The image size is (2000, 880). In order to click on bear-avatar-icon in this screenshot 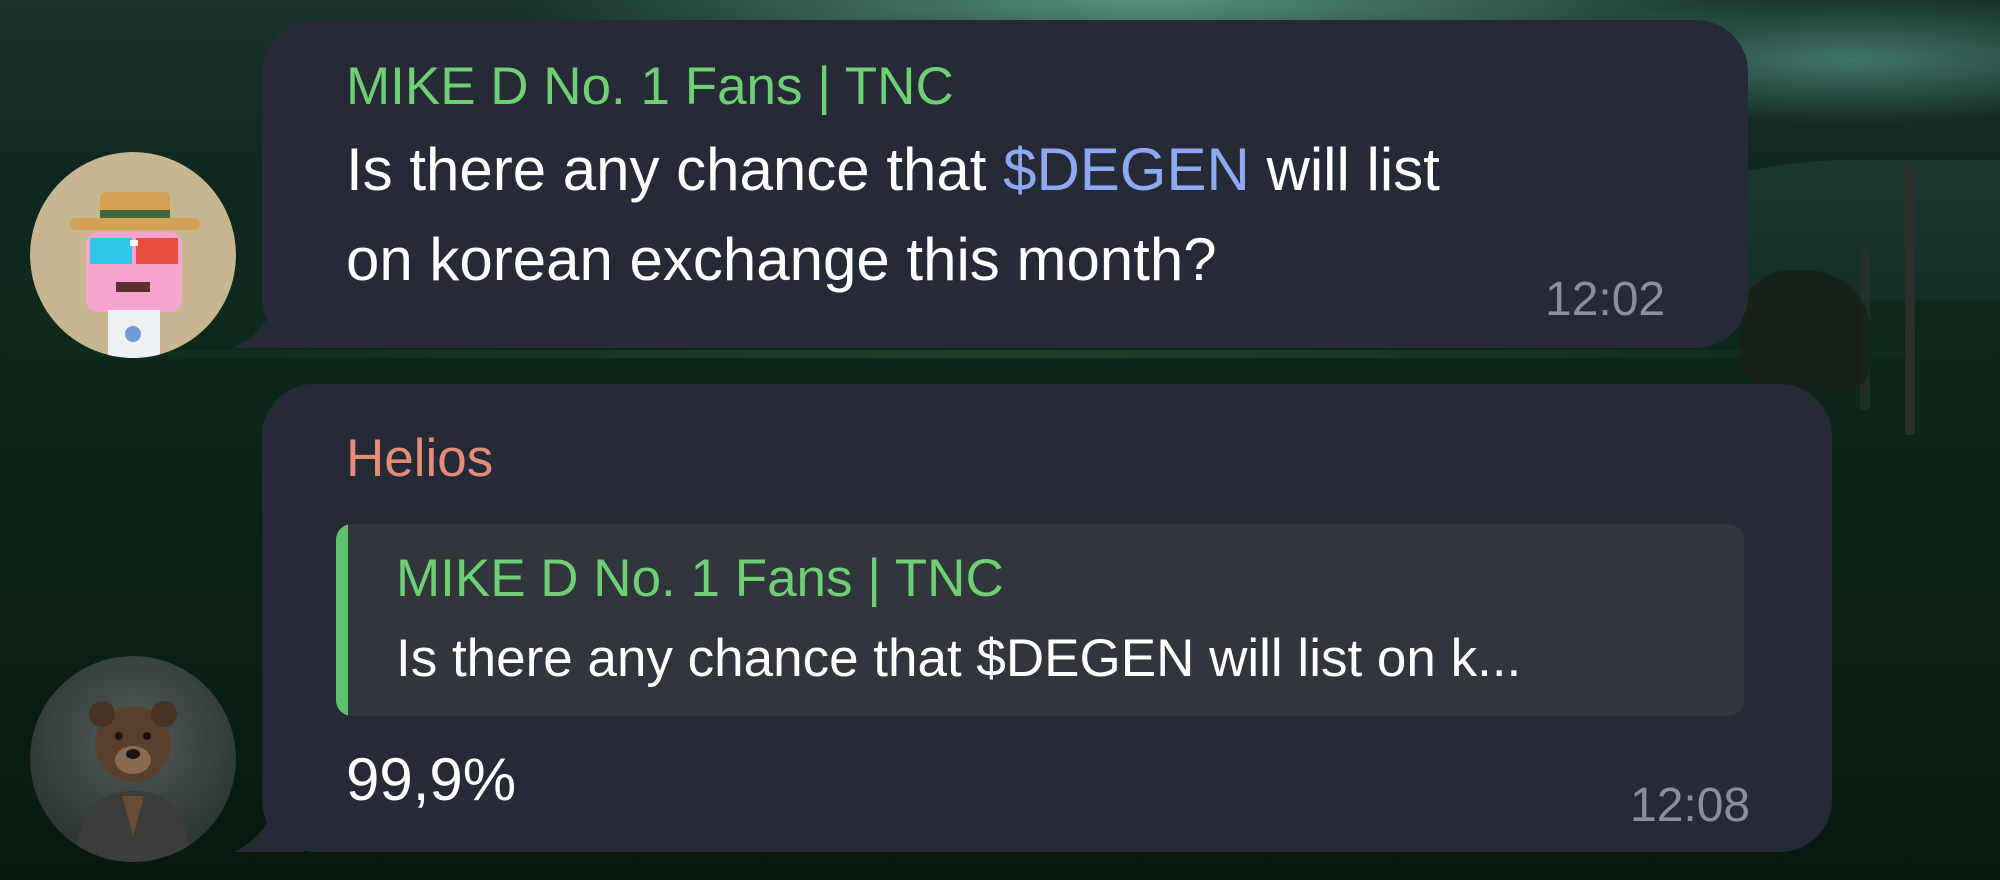, I will do `click(133, 759)`.